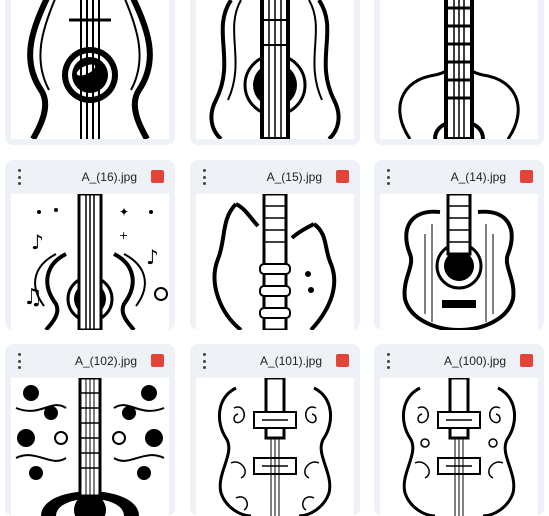 The image size is (549, 516). I want to click on file-card: A_(101).jpg, so click(275, 430).